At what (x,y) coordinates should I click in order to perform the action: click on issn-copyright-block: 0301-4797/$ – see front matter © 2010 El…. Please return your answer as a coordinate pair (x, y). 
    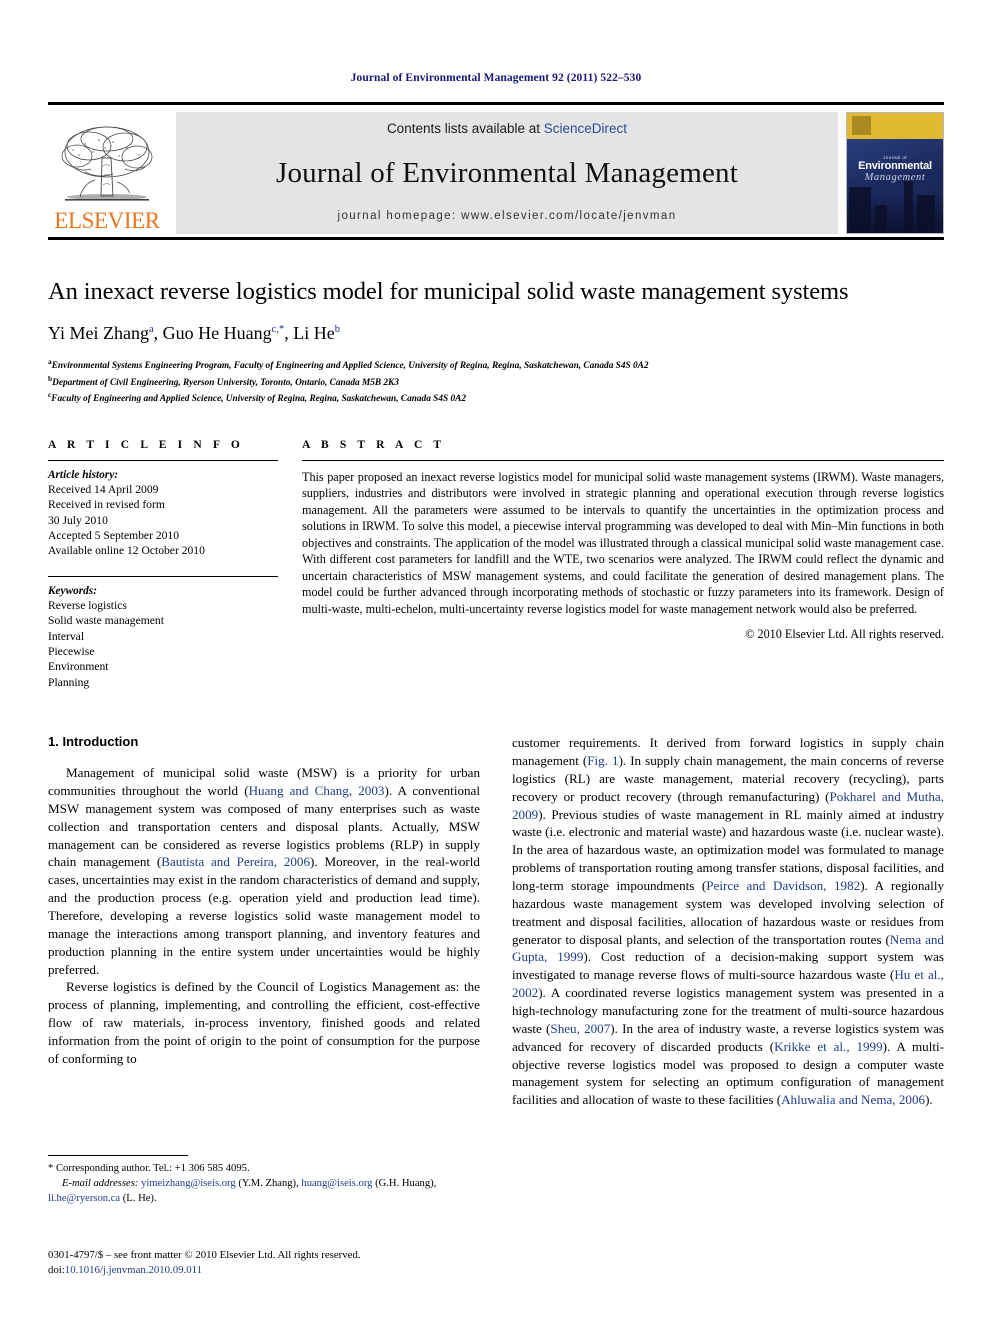
    Looking at the image, I should click on (204, 1263).